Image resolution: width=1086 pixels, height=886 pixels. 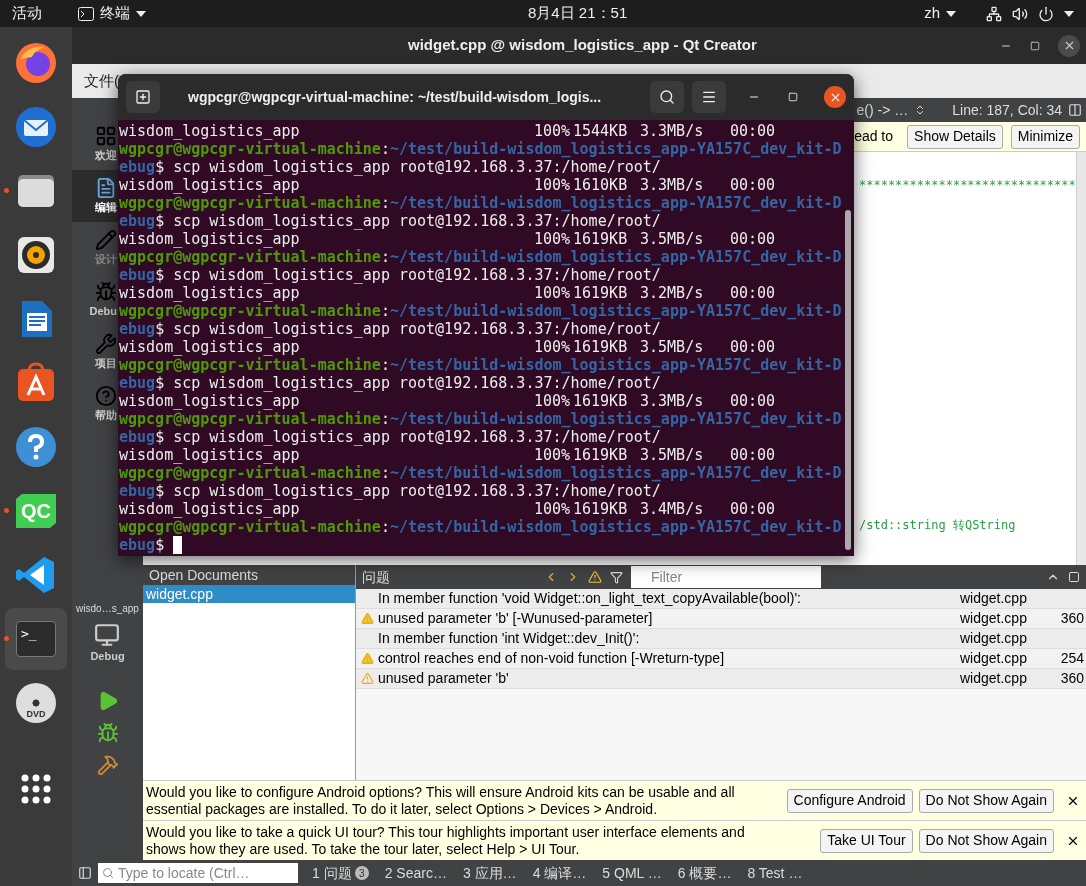 I want to click on close-button, so click(x=1069, y=45).